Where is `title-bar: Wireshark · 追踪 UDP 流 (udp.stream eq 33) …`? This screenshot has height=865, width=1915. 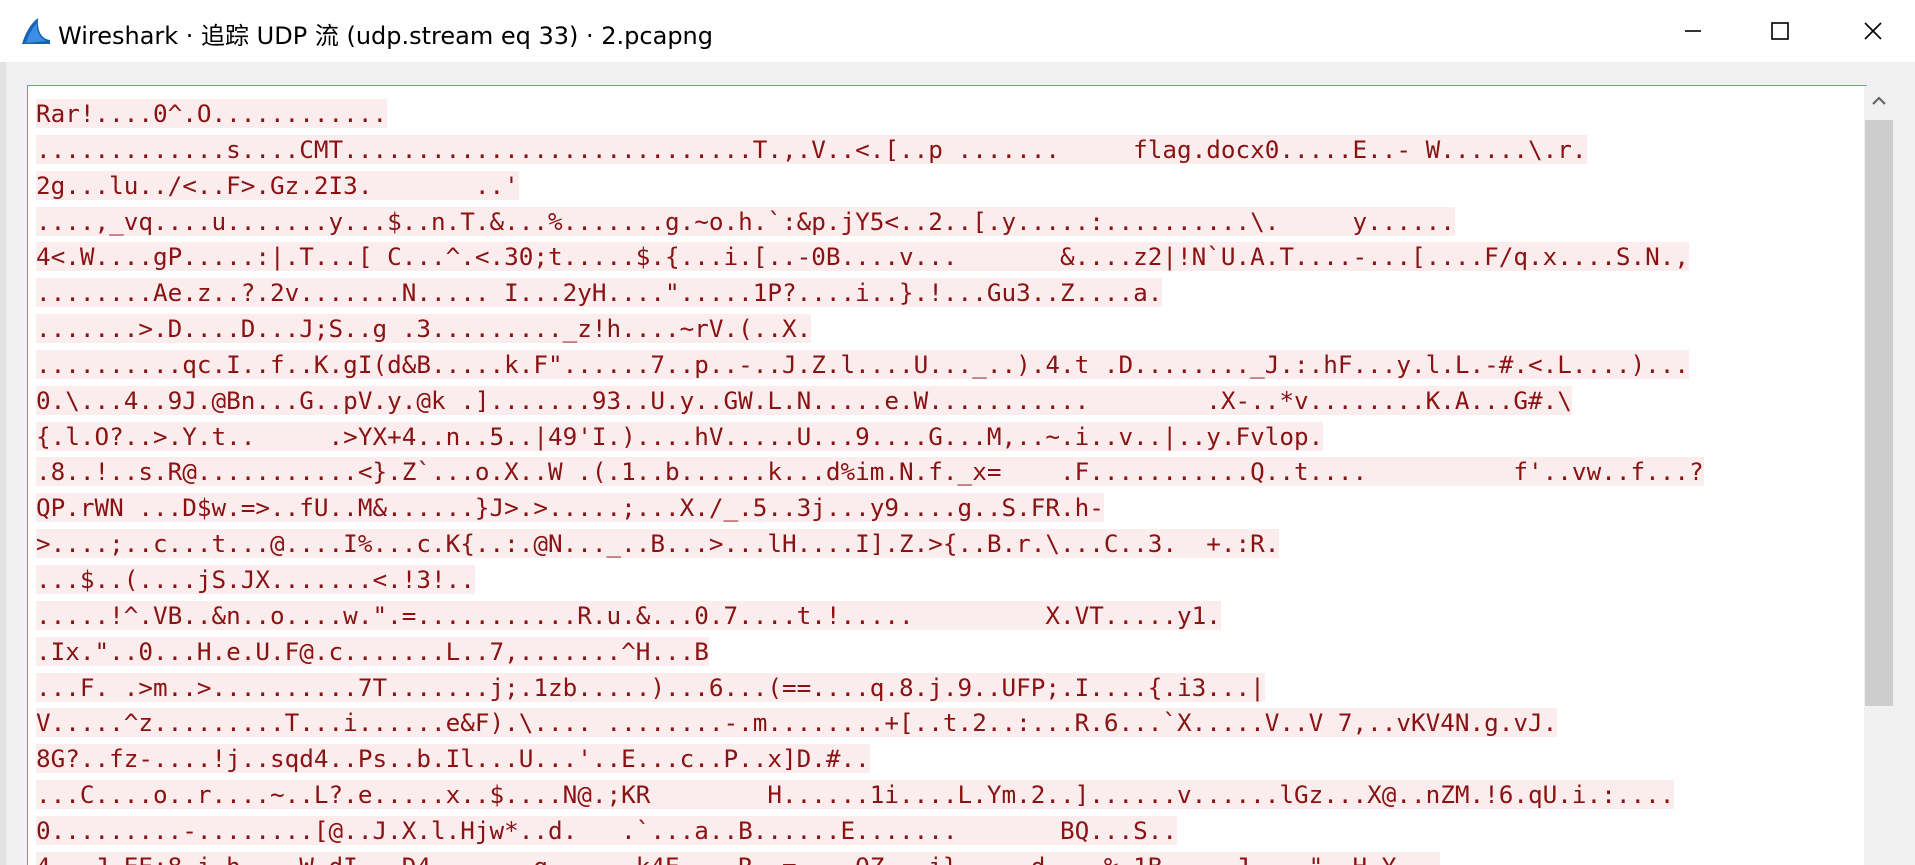
title-bar: Wireshark · 追踪 UDP 流 (udp.stream eq 33) … is located at coordinates (957, 31).